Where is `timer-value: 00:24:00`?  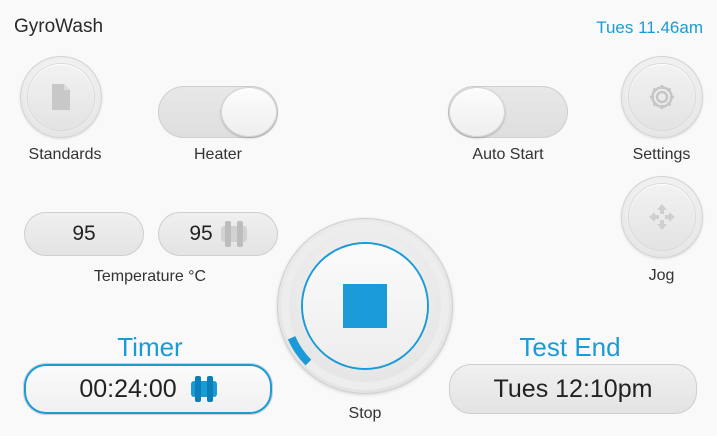 timer-value: 00:24:00 is located at coordinates (128, 388).